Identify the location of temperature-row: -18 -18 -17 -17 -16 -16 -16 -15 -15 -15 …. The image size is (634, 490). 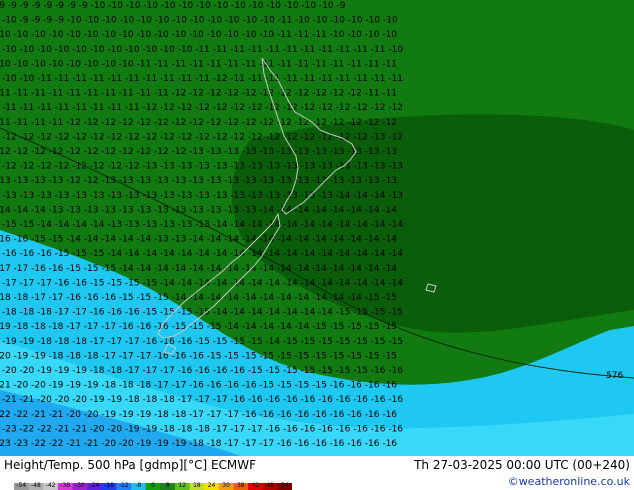
(198, 298).